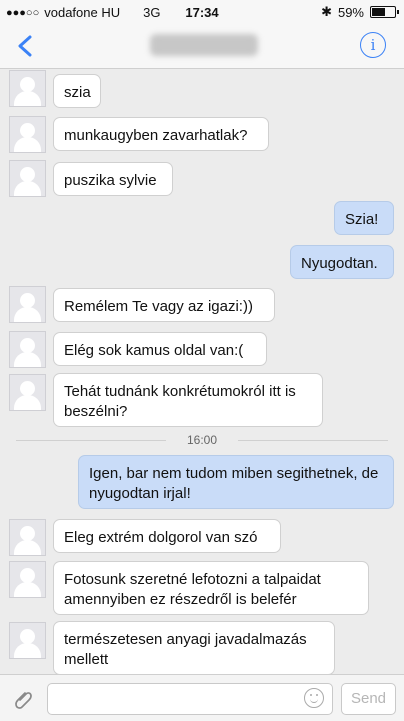 This screenshot has height=721, width=404. What do you see at coordinates (113, 179) in the screenshot?
I see `message-bubble: puszika sylvie` at bounding box center [113, 179].